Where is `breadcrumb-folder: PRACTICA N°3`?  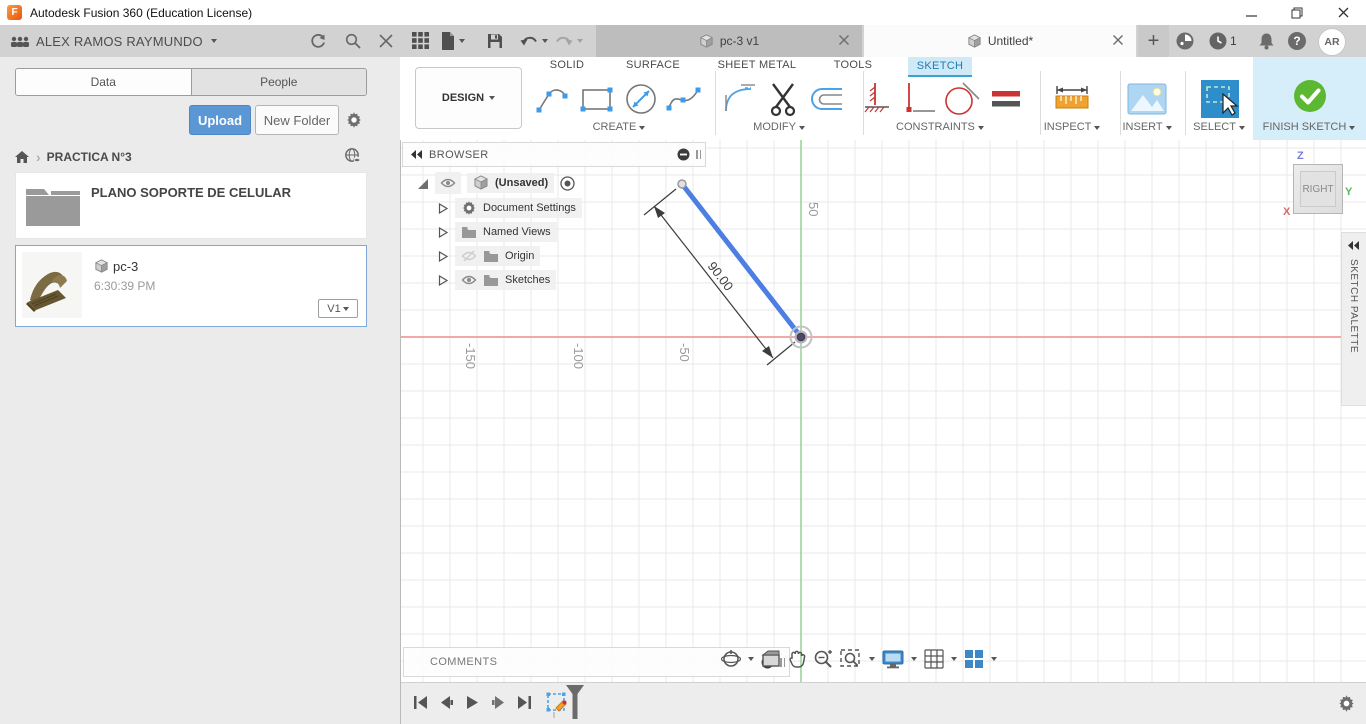
breadcrumb-folder: PRACTICA N°3 is located at coordinates (89, 157).